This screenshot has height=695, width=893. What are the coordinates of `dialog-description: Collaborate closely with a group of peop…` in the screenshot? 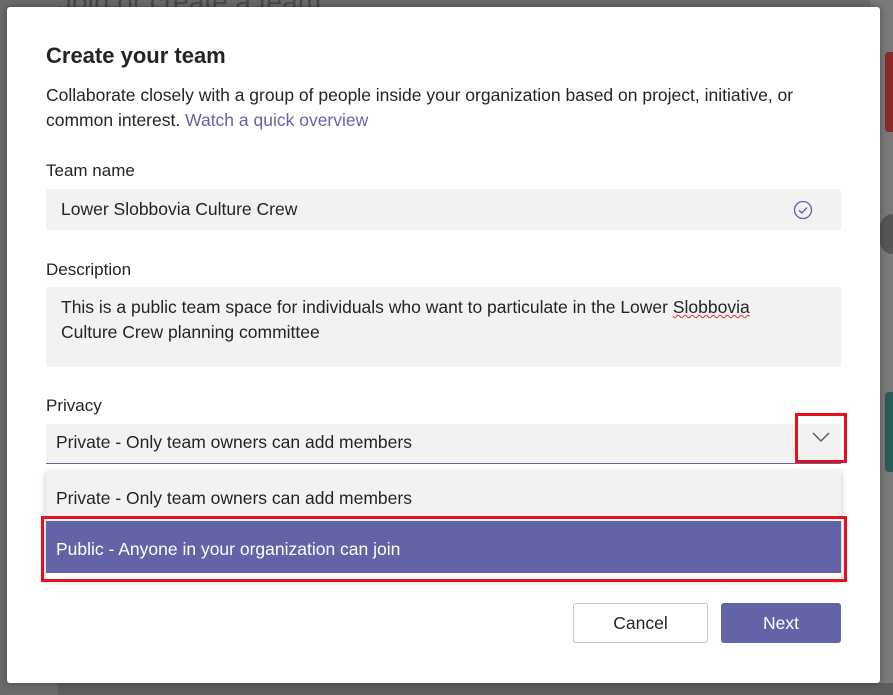 It's located at (436, 108).